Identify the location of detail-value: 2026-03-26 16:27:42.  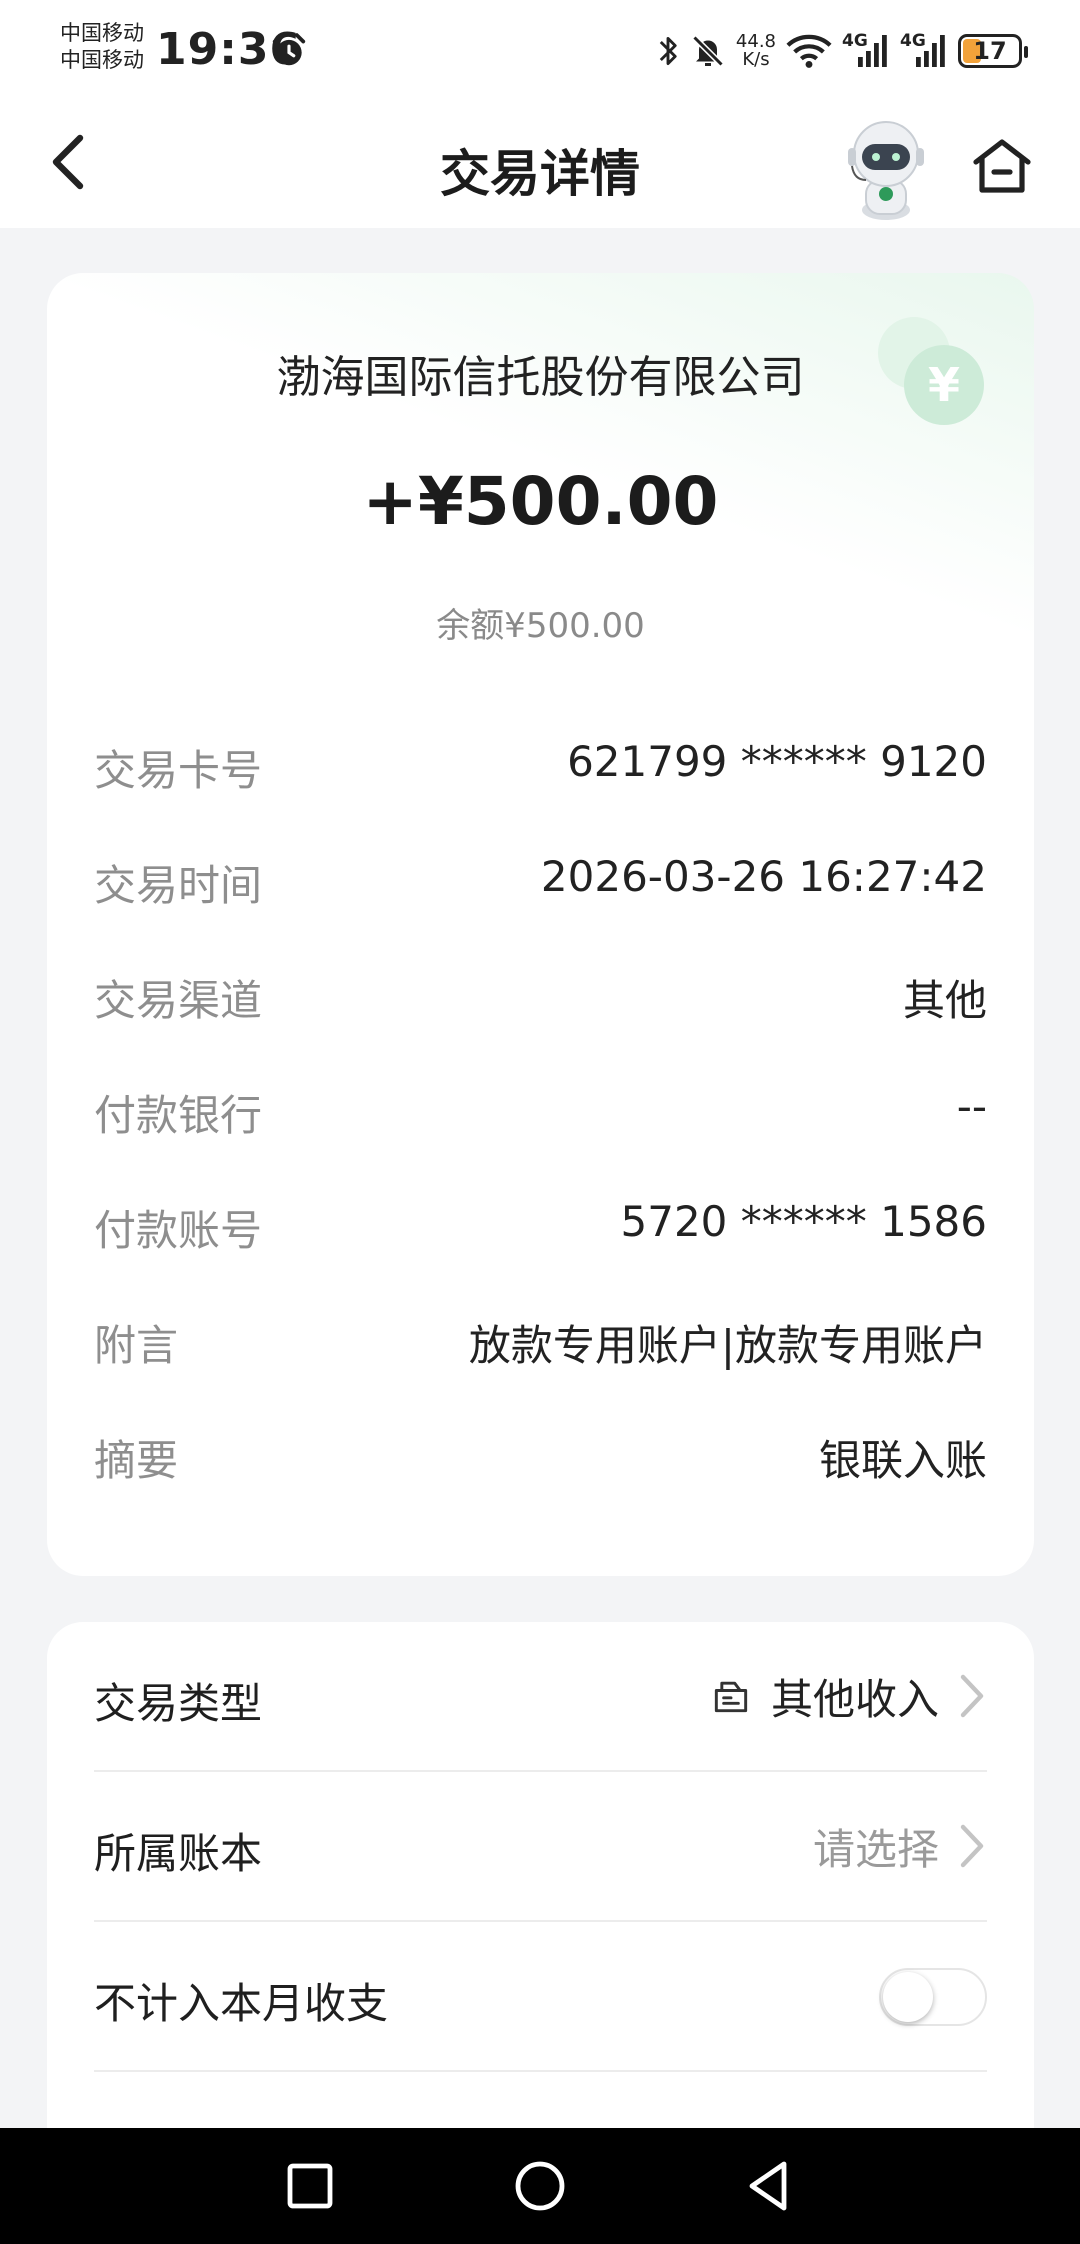
(763, 876).